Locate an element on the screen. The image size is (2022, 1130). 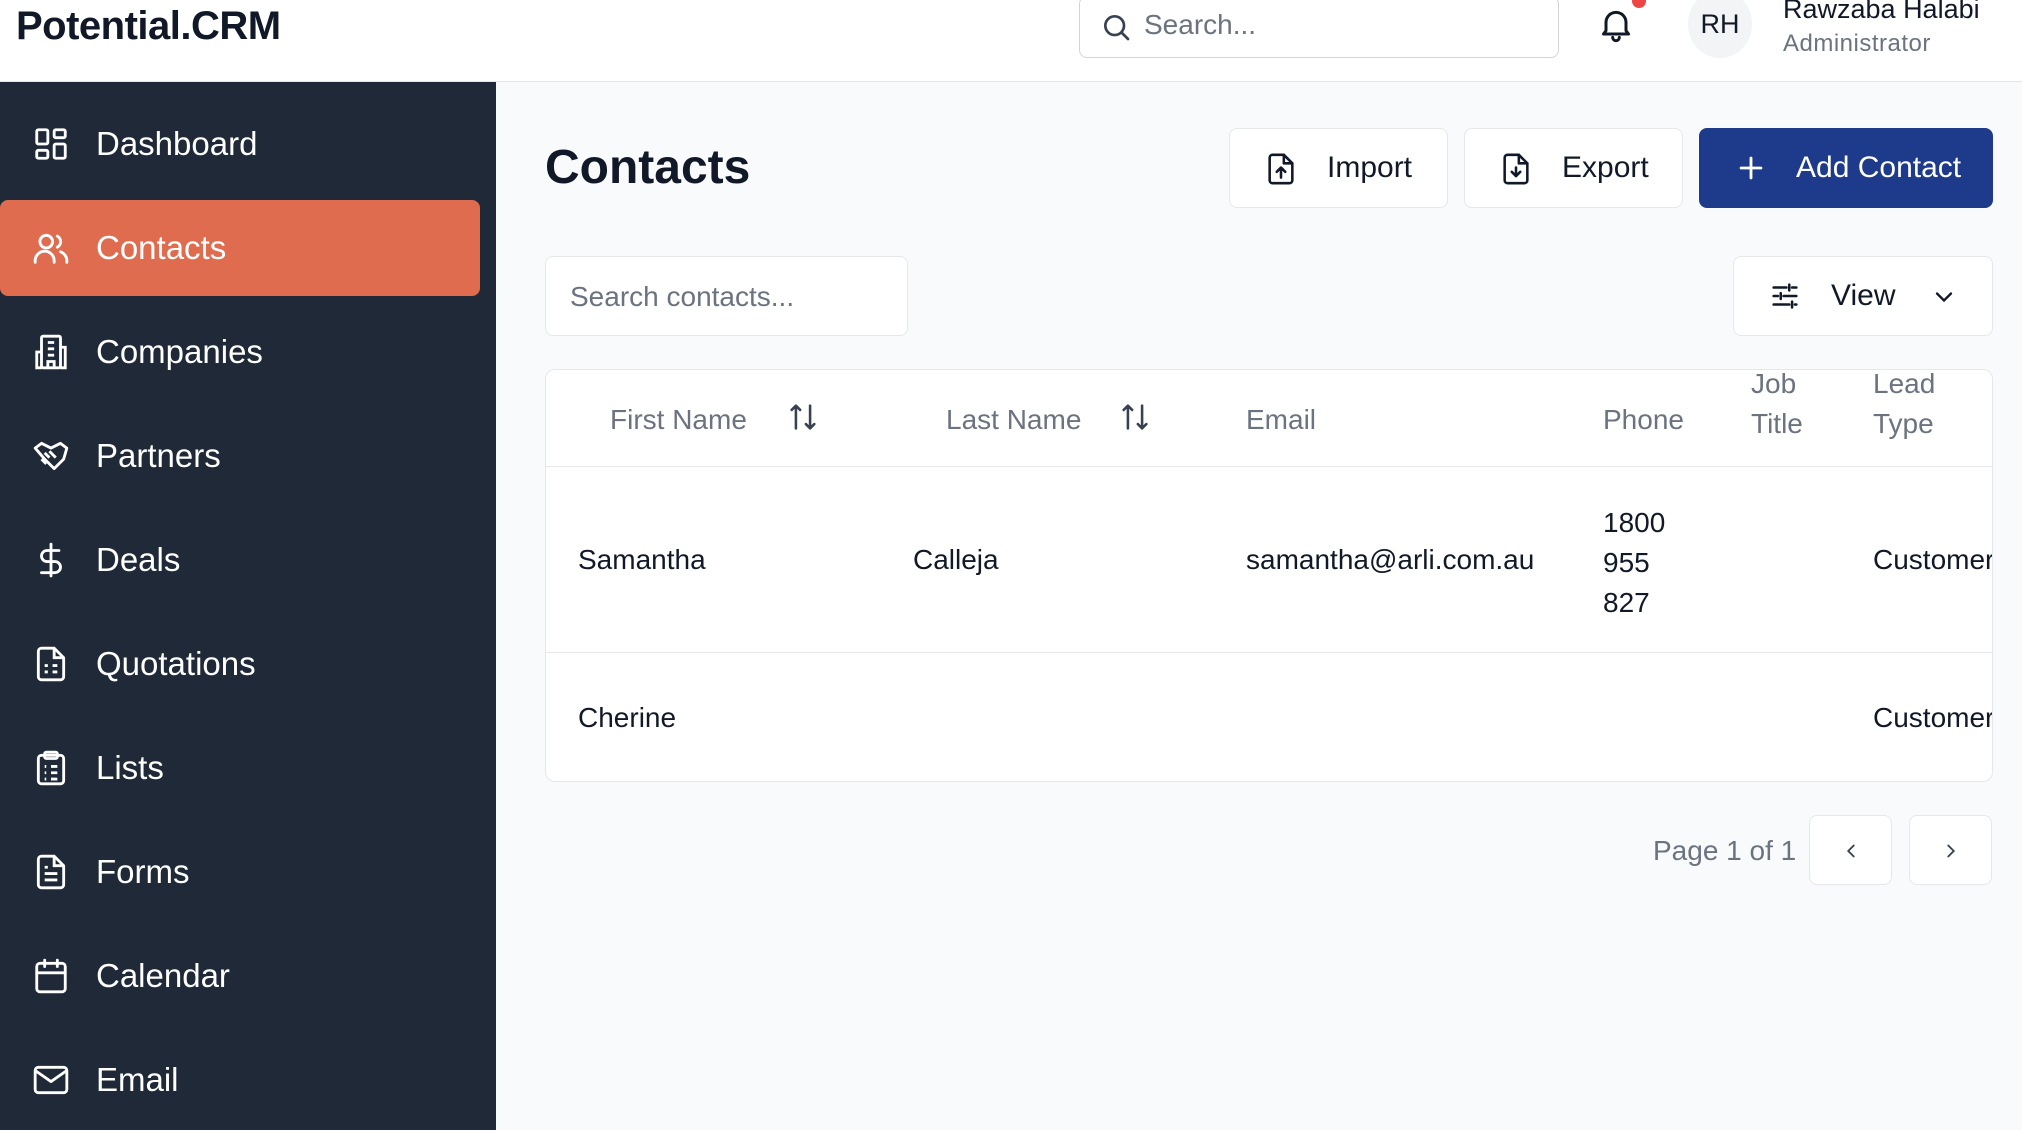
quote-doc-icon is located at coordinates (51, 664).